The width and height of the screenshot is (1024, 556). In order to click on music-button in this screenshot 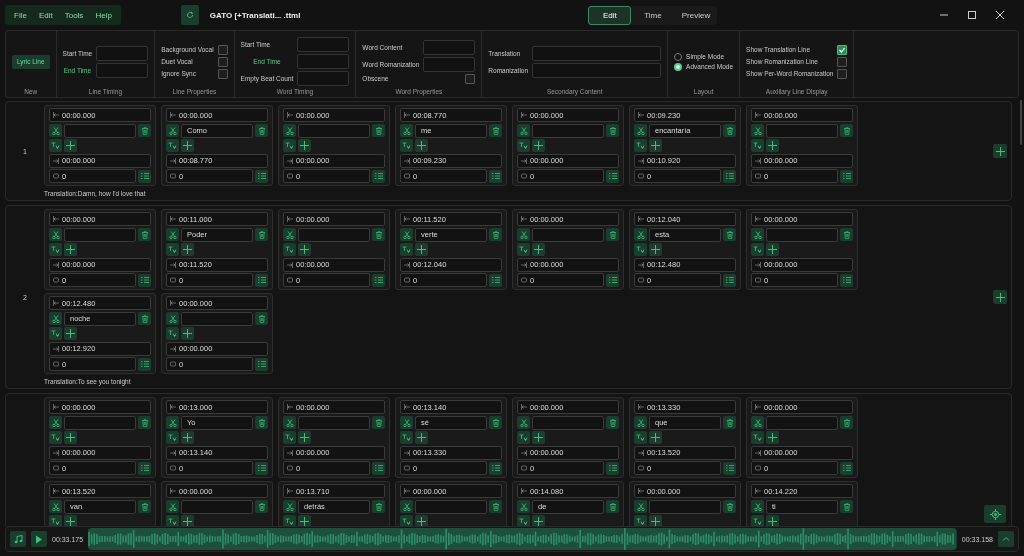, I will do `click(18, 539)`.